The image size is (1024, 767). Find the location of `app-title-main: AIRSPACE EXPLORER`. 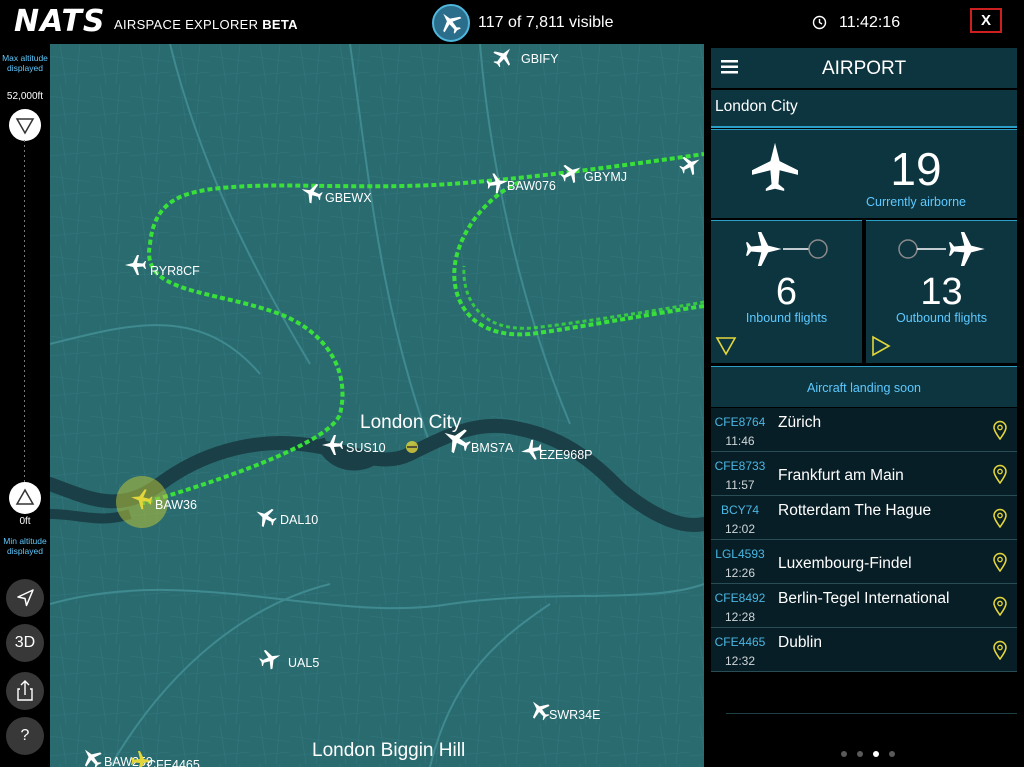

app-title-main: AIRSPACE EXPLORER is located at coordinates (186, 24).